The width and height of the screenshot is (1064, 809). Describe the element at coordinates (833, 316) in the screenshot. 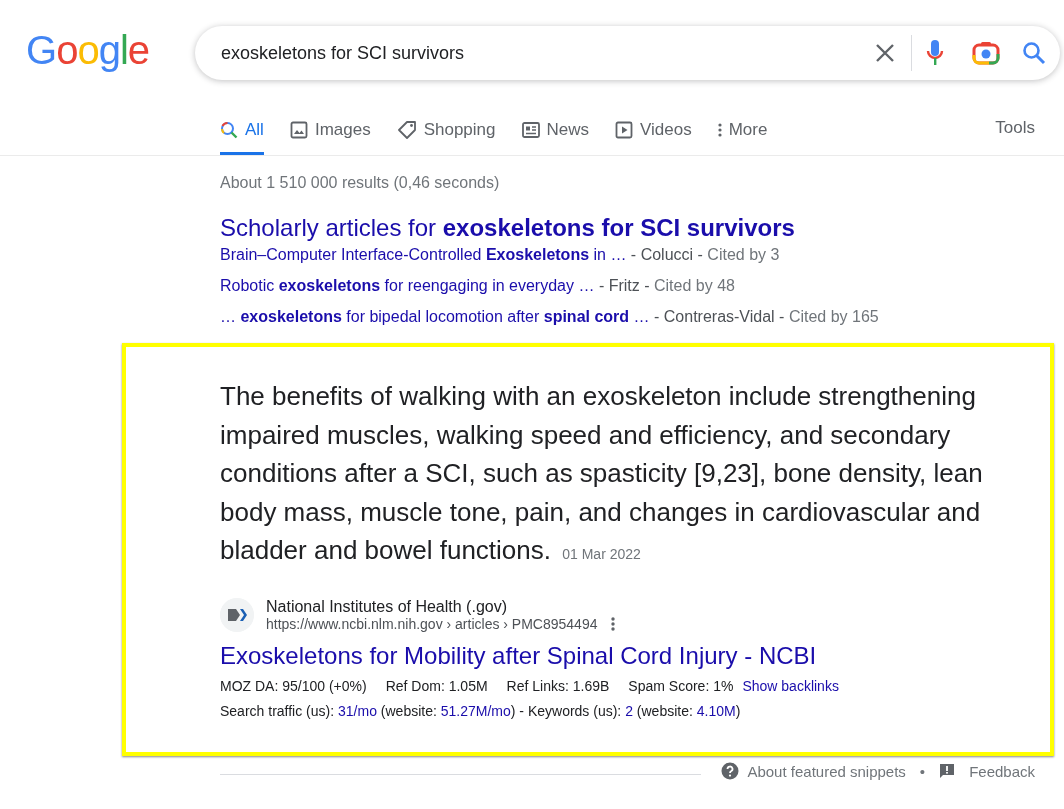

I see `cited-by-link: Cited by 165` at that location.